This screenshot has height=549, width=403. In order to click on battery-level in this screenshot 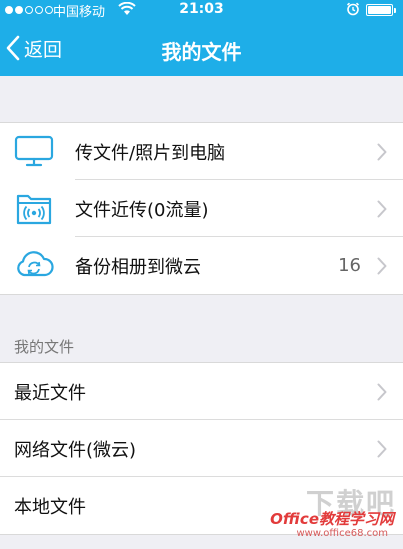, I will do `click(379, 10)`.